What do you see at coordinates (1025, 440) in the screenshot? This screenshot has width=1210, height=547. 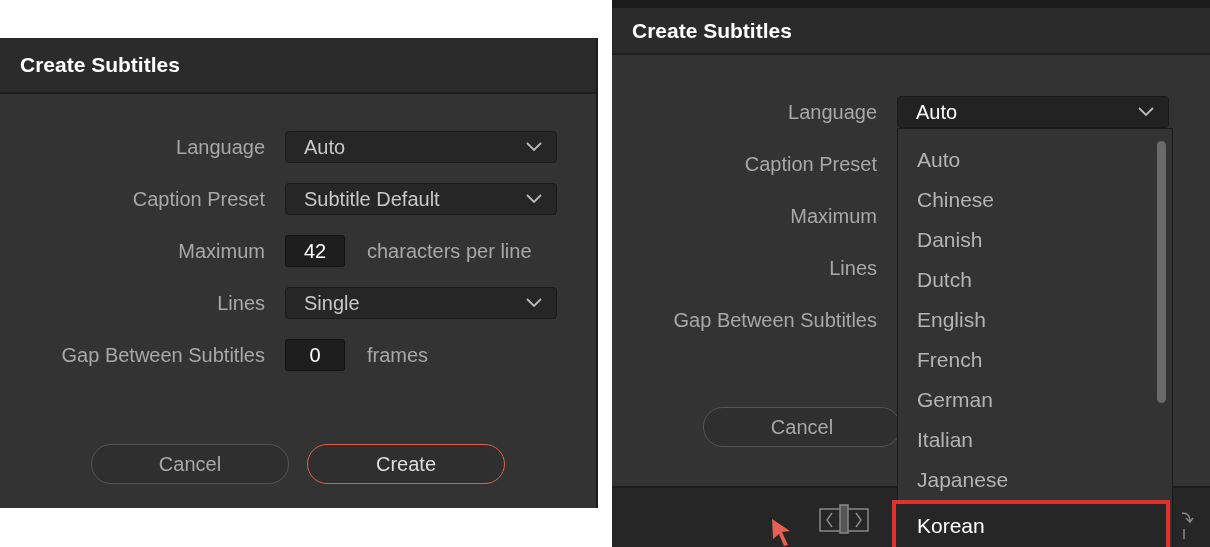 I see `language-option: Italian` at bounding box center [1025, 440].